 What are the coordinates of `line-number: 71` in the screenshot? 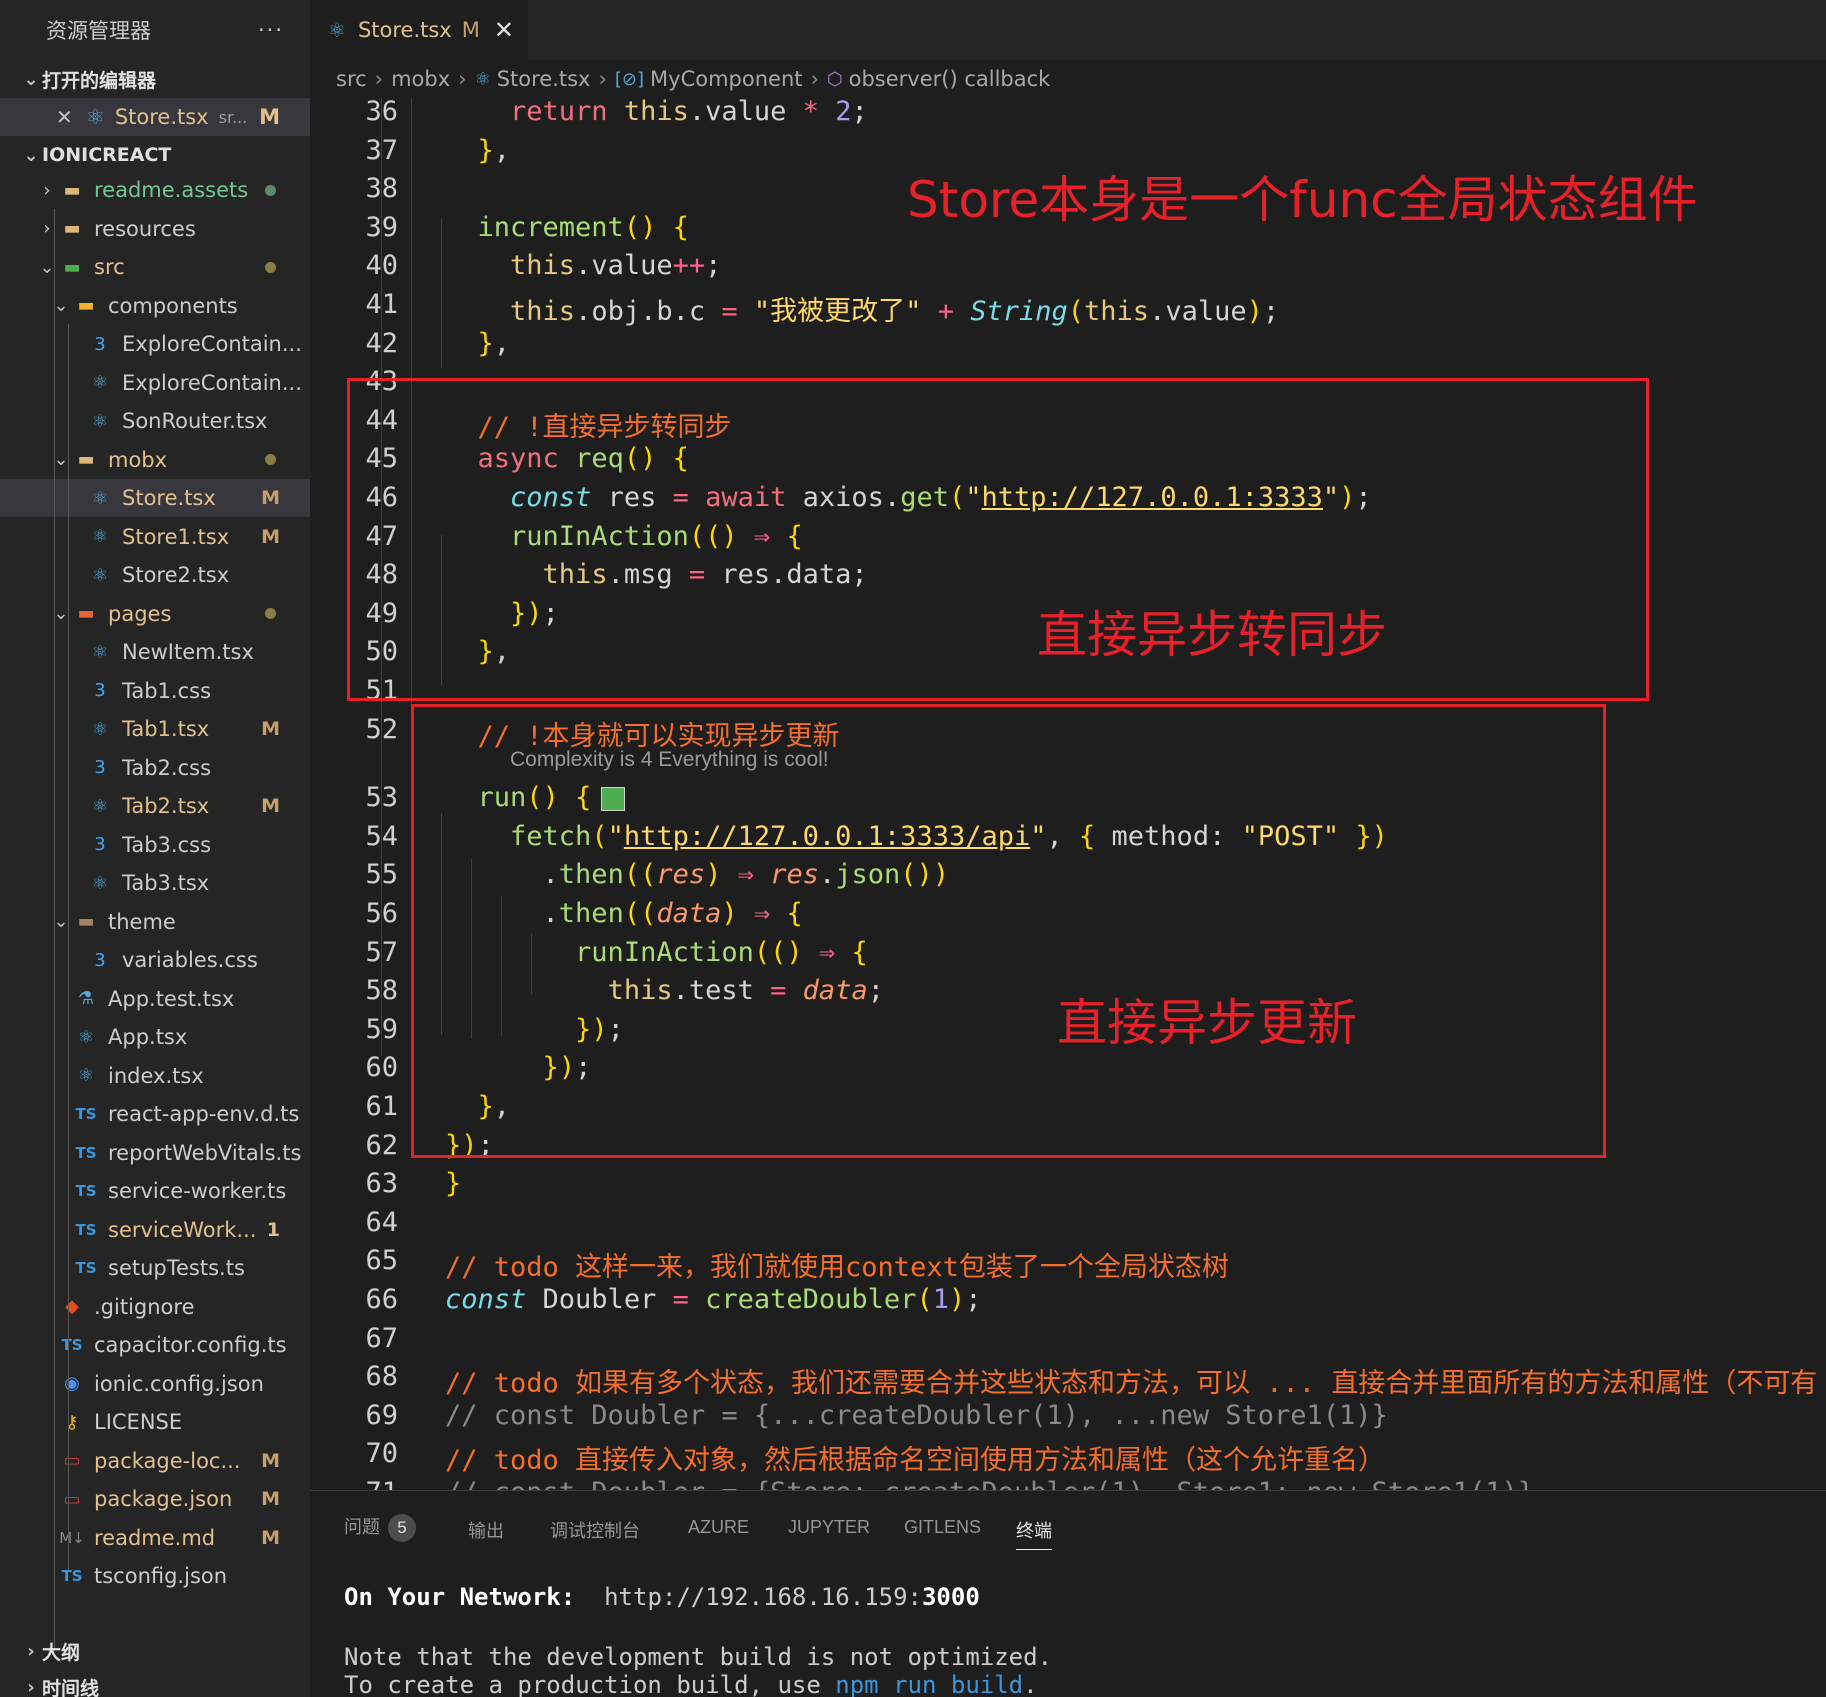 It's located at (354, 1483).